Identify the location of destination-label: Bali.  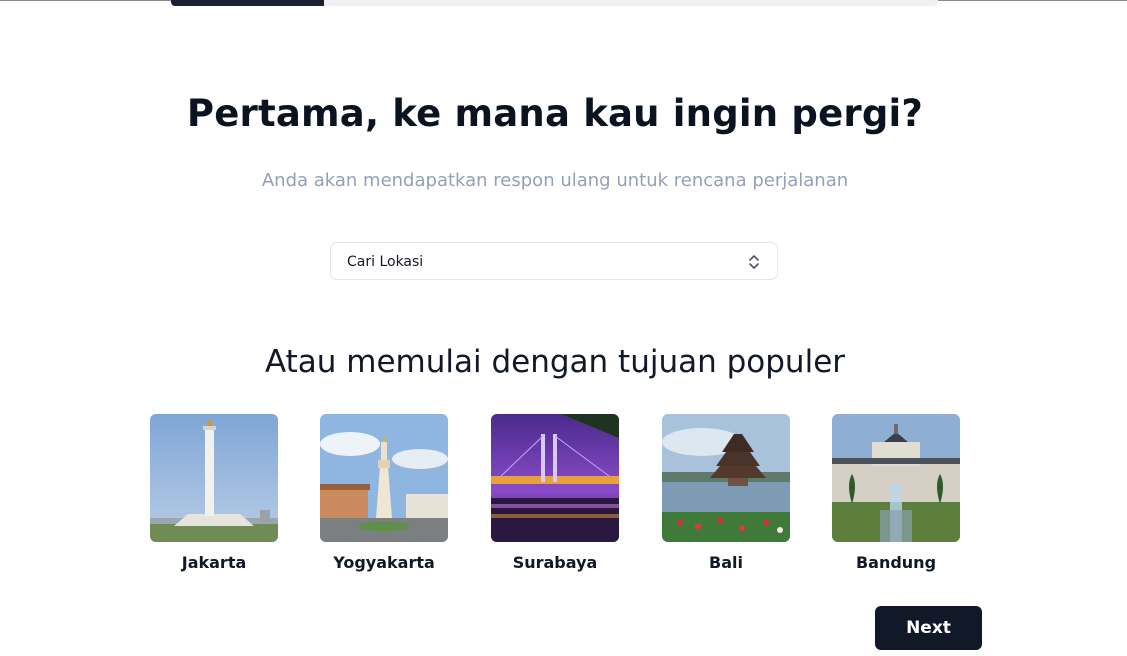
(726, 562).